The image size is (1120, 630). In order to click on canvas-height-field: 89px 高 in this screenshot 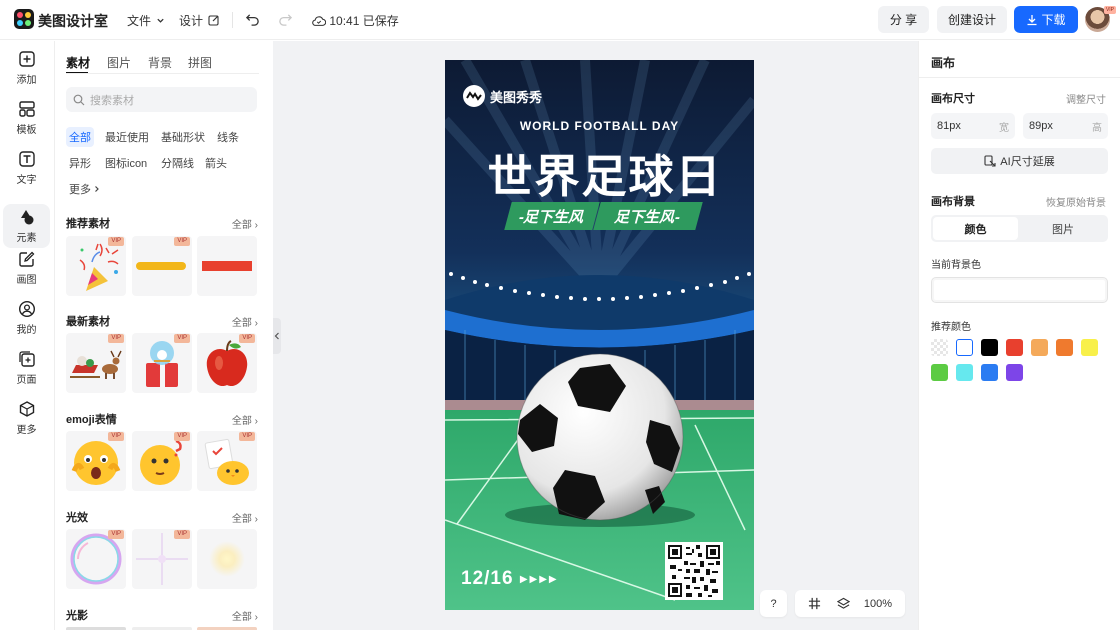, I will do `click(1065, 126)`.